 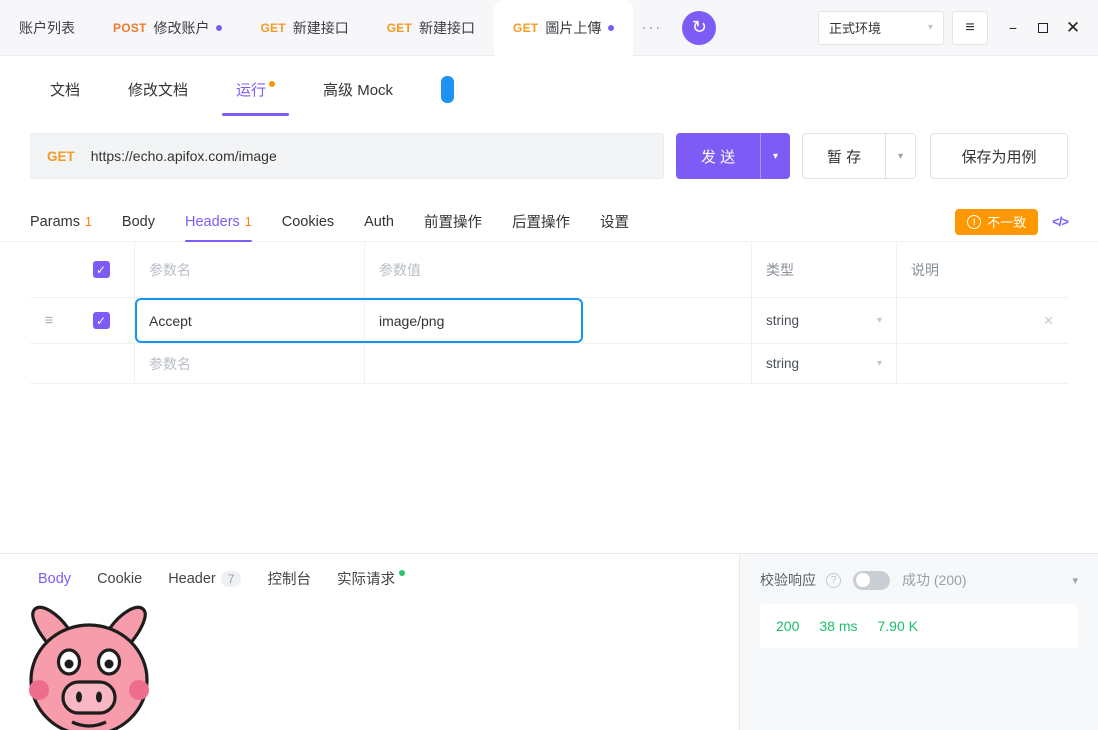 What do you see at coordinates (897, 626) in the screenshot?
I see `response-size: 7.90 K` at bounding box center [897, 626].